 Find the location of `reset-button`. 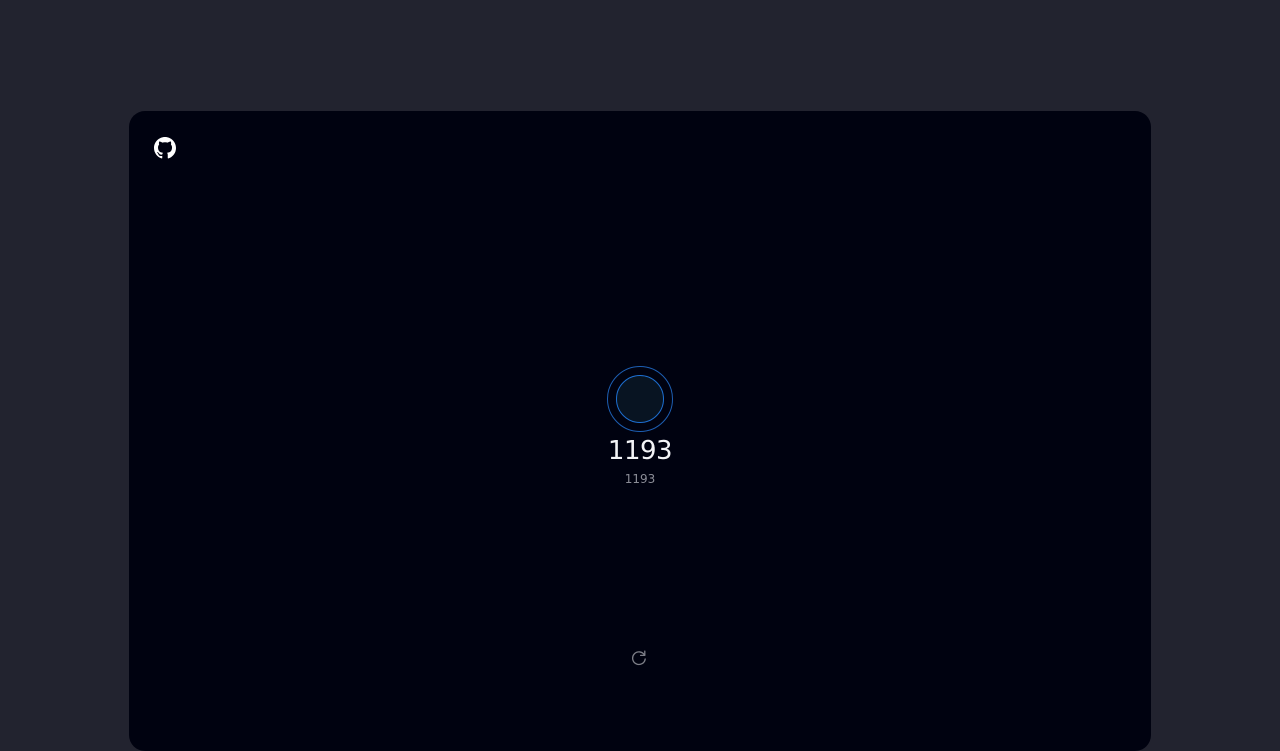

reset-button is located at coordinates (639, 658).